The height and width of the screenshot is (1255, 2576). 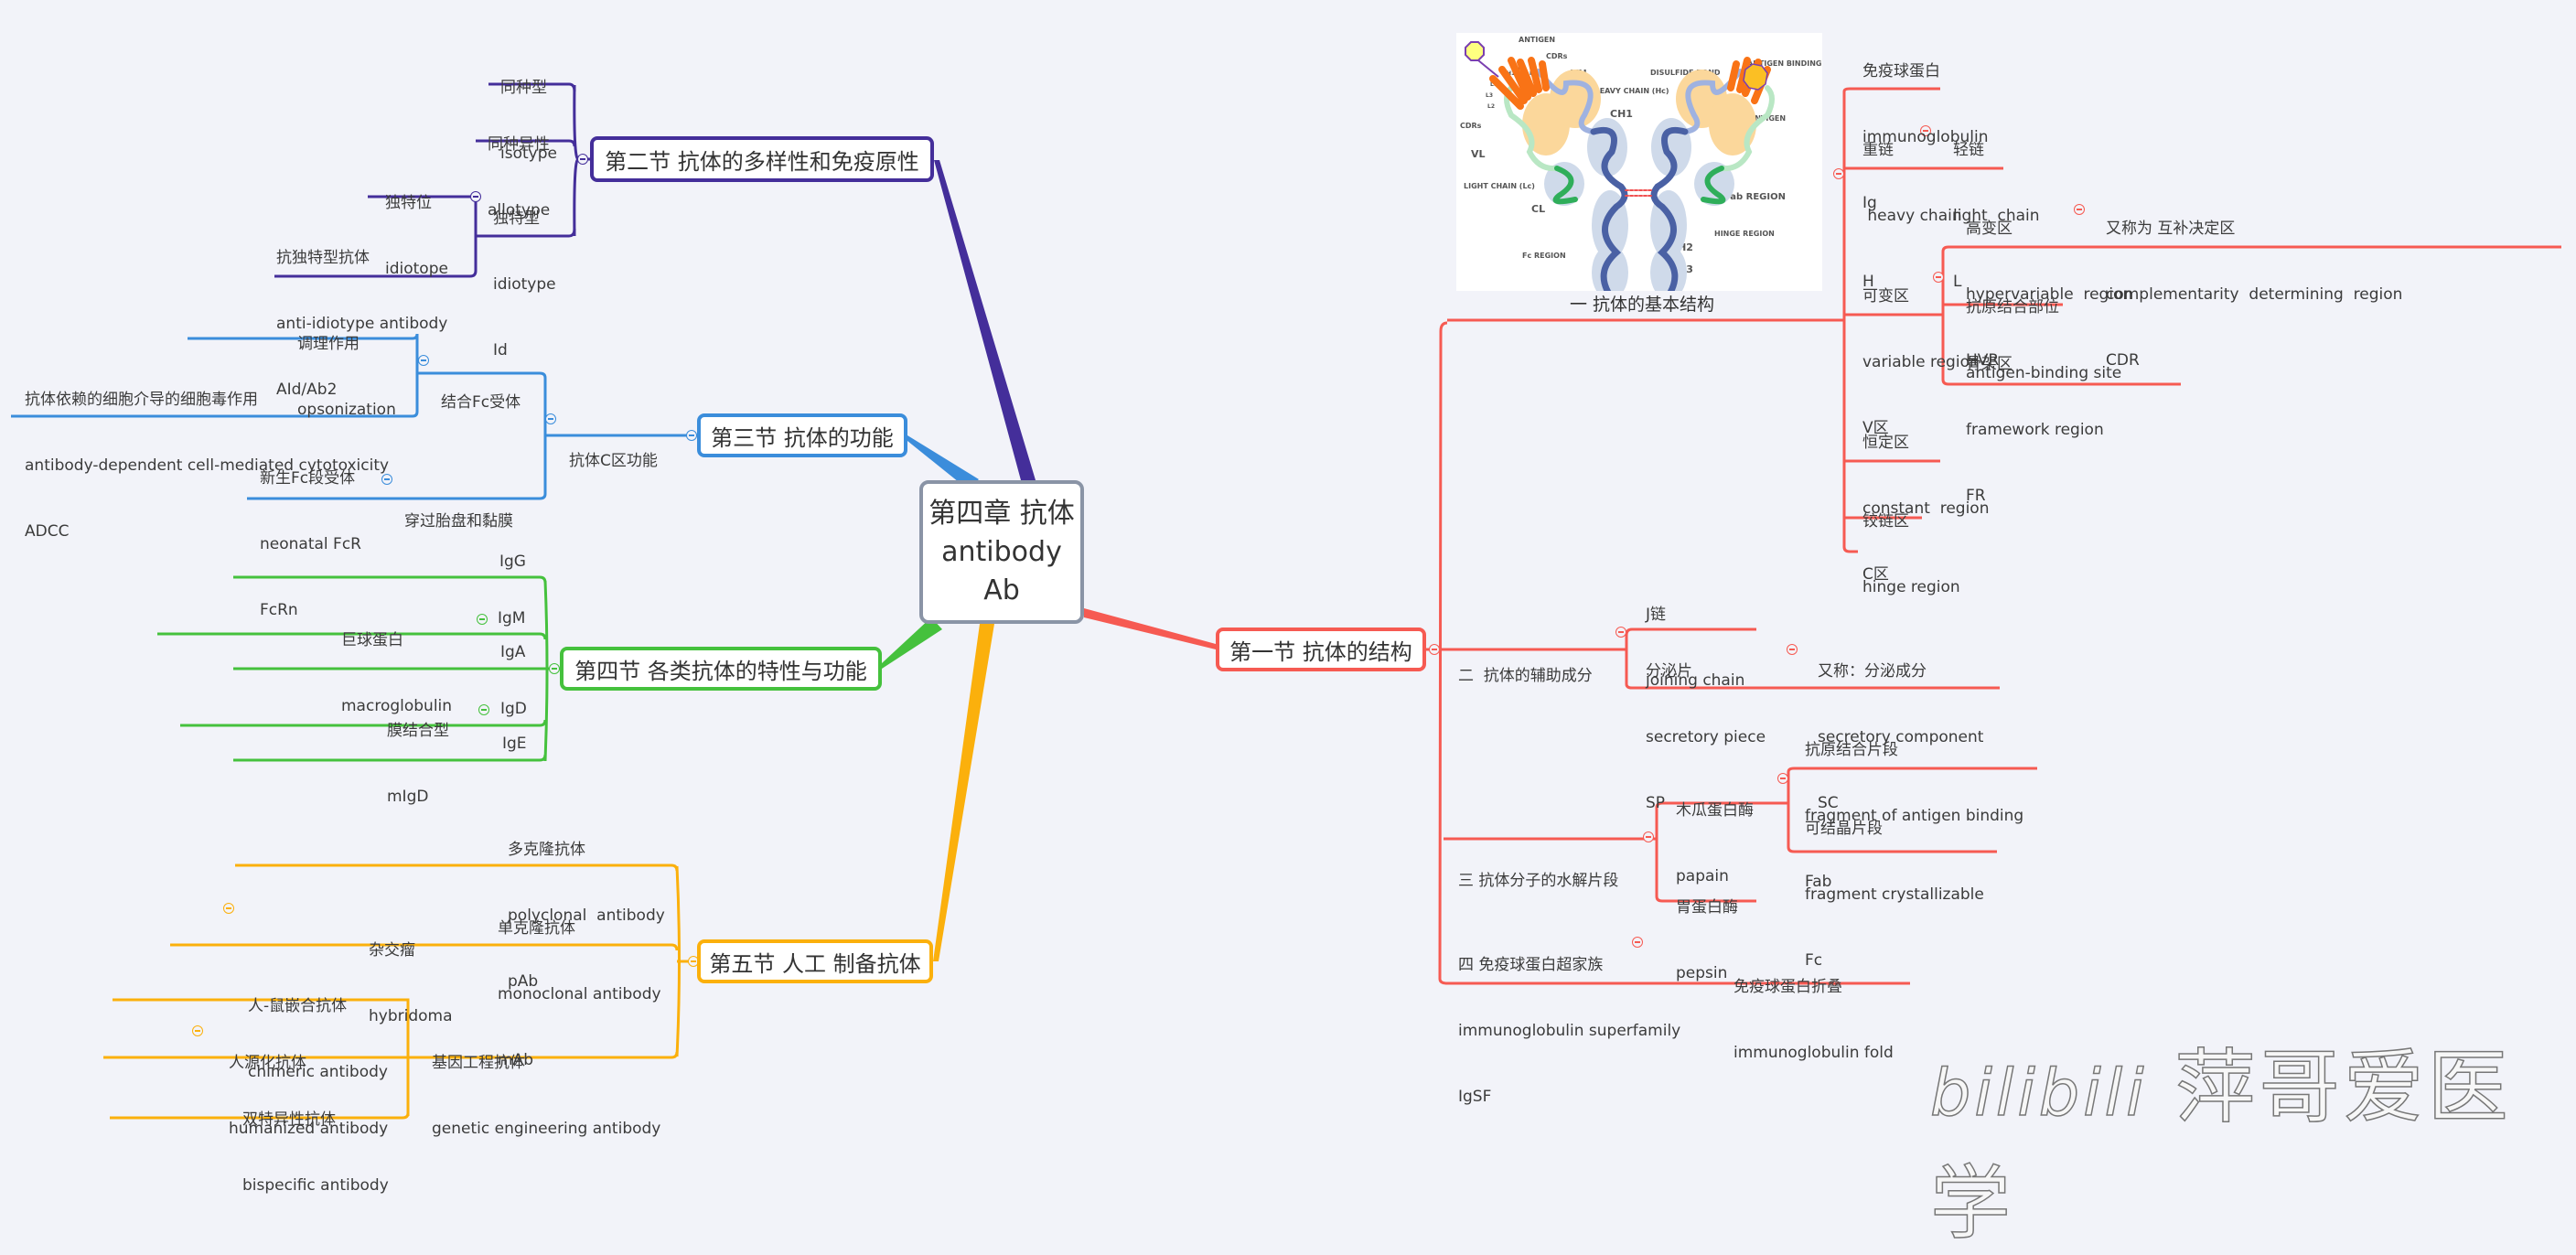 What do you see at coordinates (1788, 987) in the screenshot?
I see `node-ig-fold-cn: 免疫球蛋白折叠` at bounding box center [1788, 987].